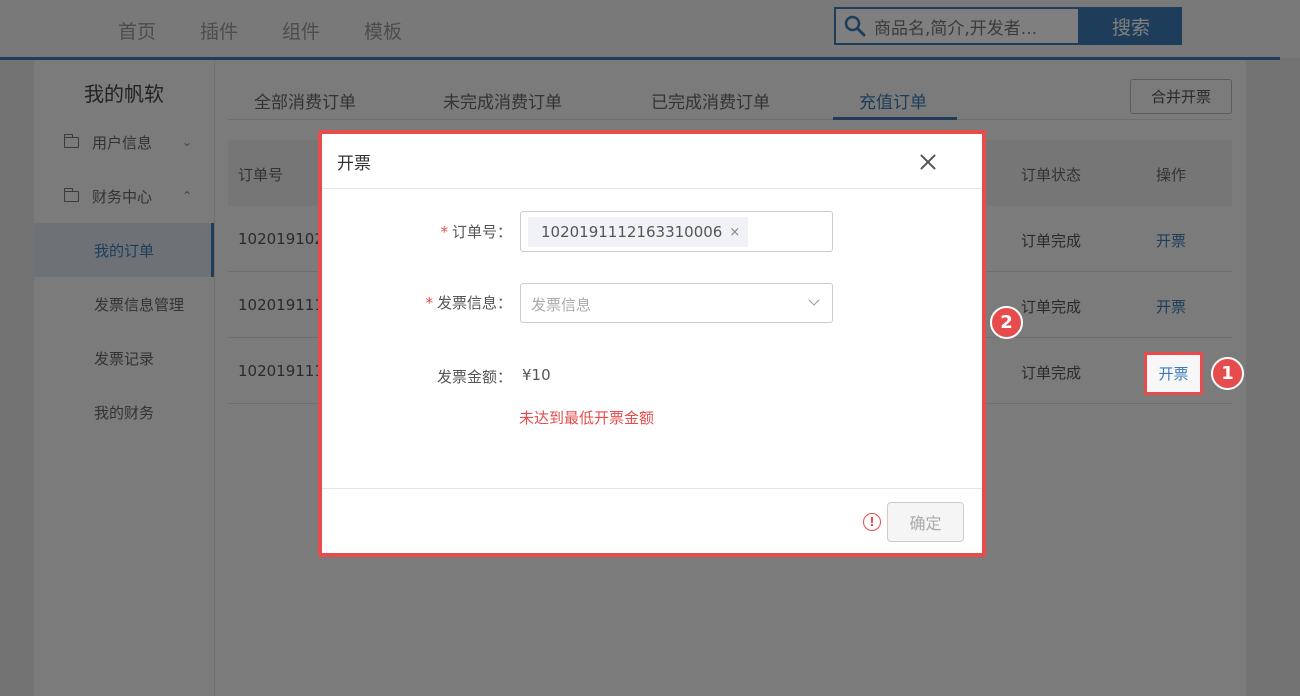  What do you see at coordinates (1227, 373) in the screenshot?
I see `step-badge-1: 1` at bounding box center [1227, 373].